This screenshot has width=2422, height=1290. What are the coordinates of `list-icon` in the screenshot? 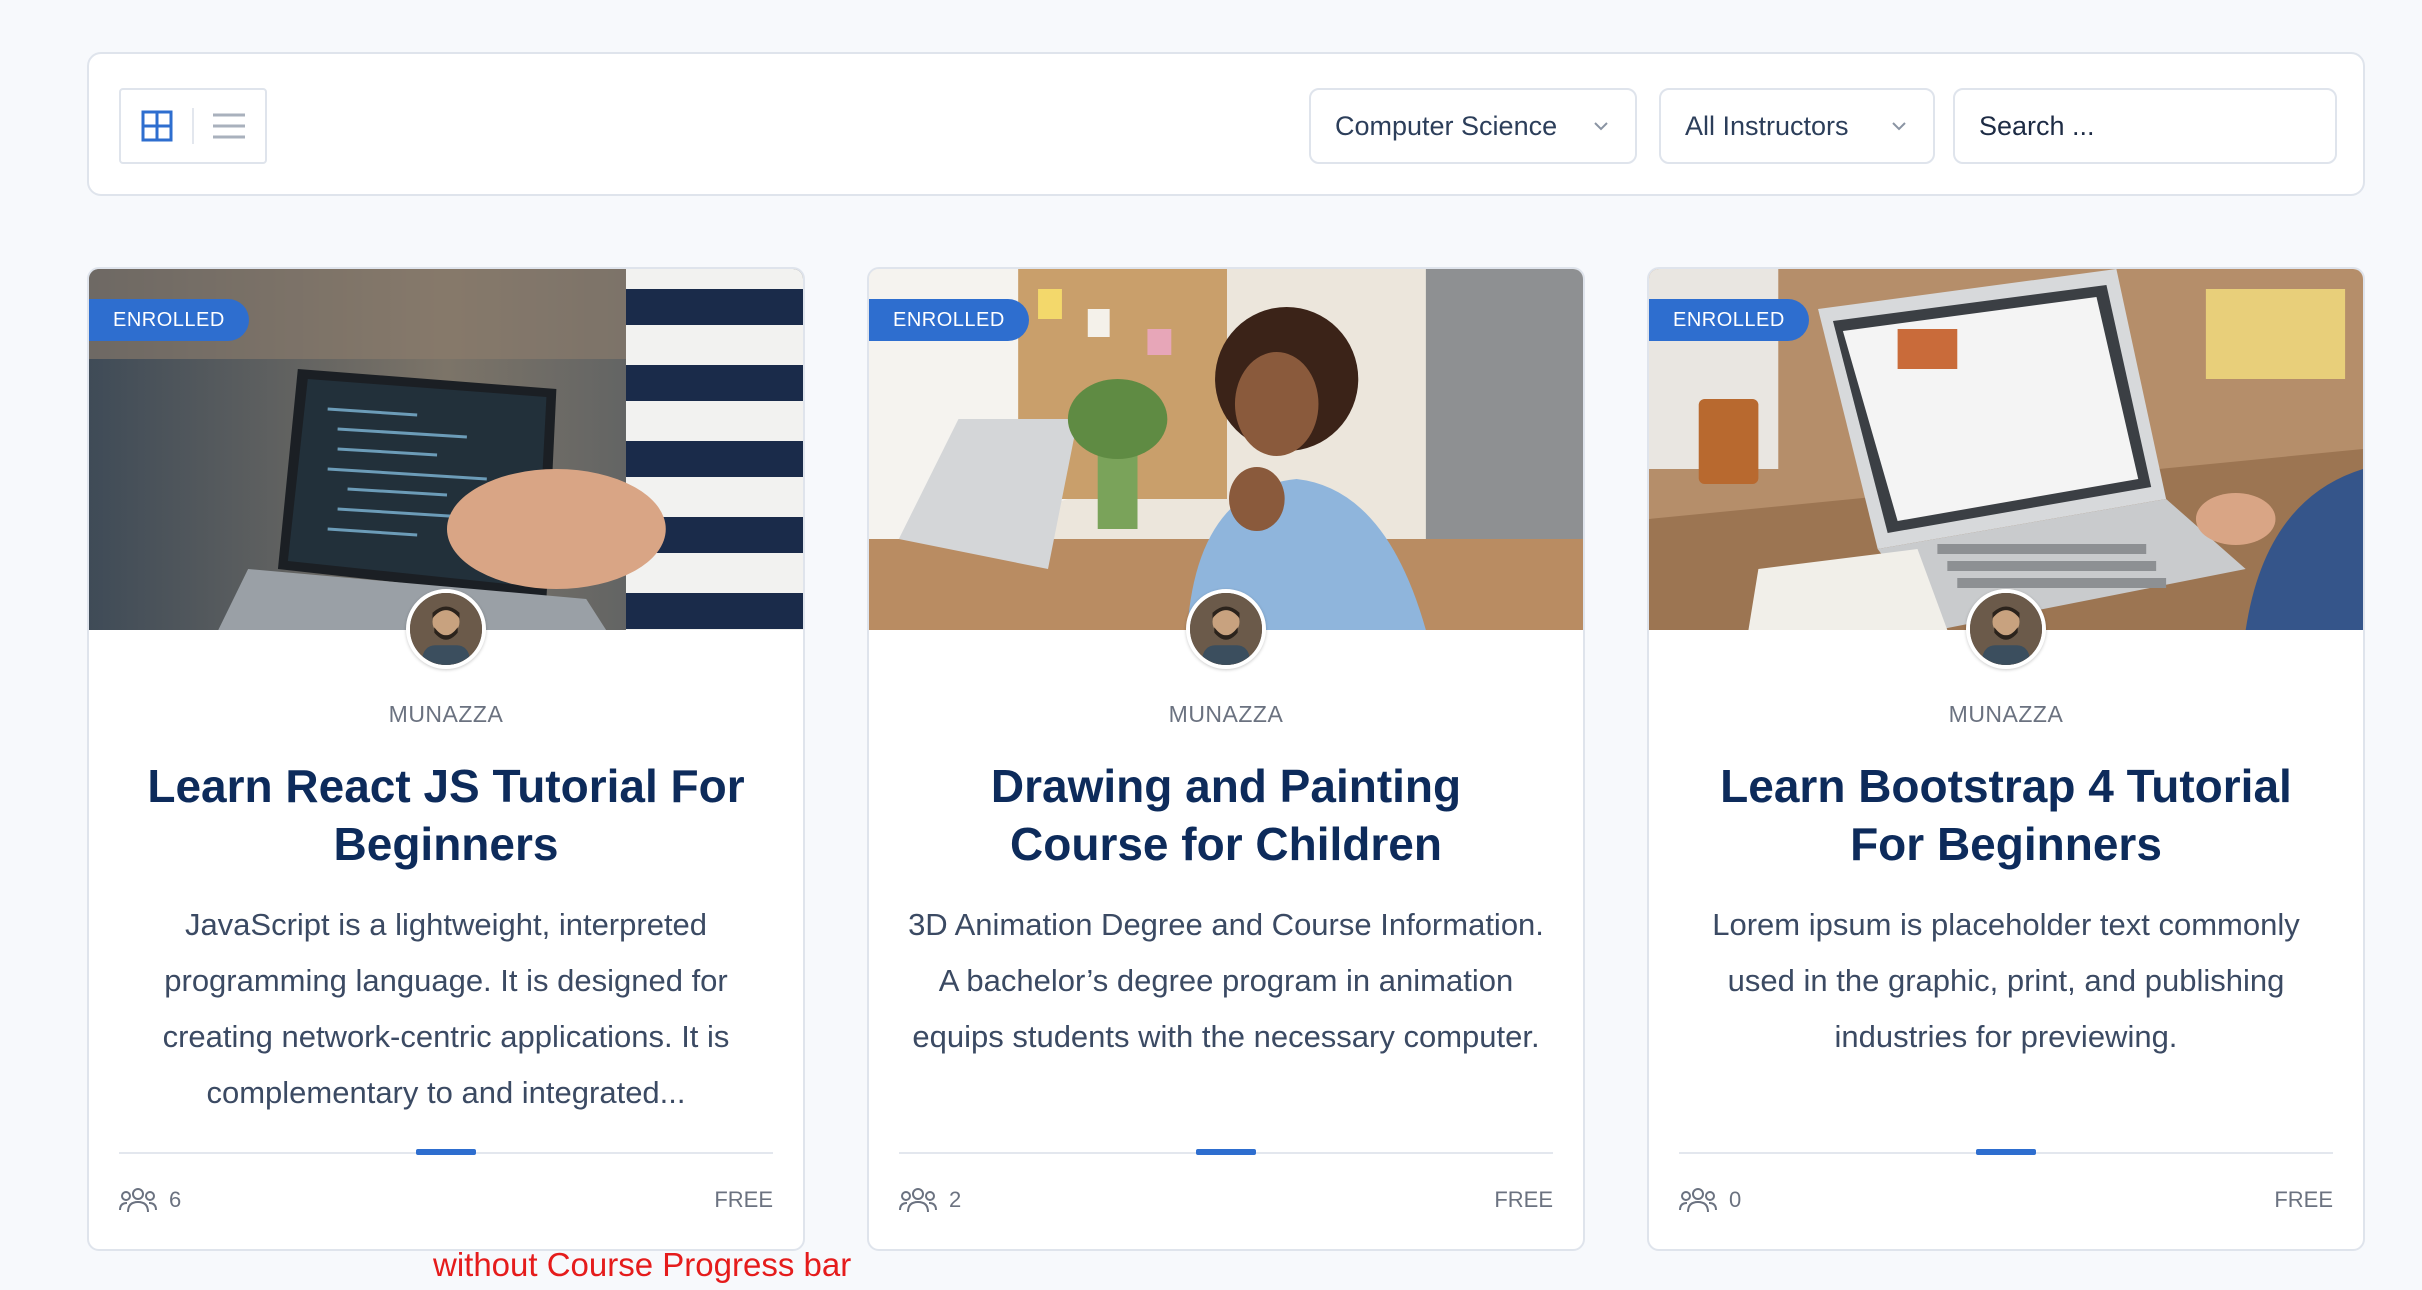 It's located at (229, 126).